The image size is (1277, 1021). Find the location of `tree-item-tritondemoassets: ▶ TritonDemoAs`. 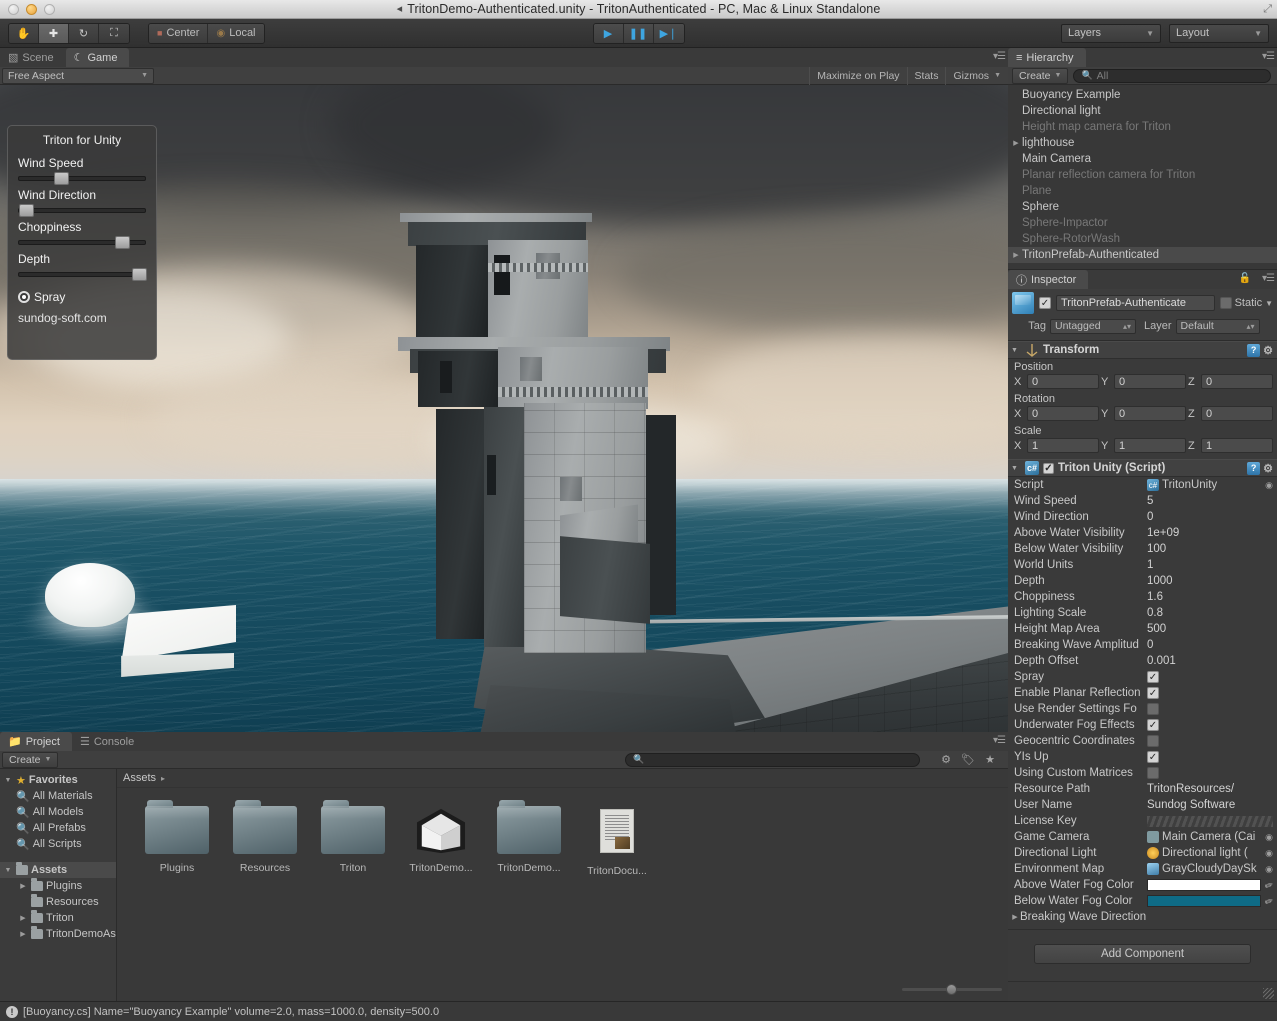

tree-item-tritondemoassets: ▶ TritonDemoAs is located at coordinates (58, 934).